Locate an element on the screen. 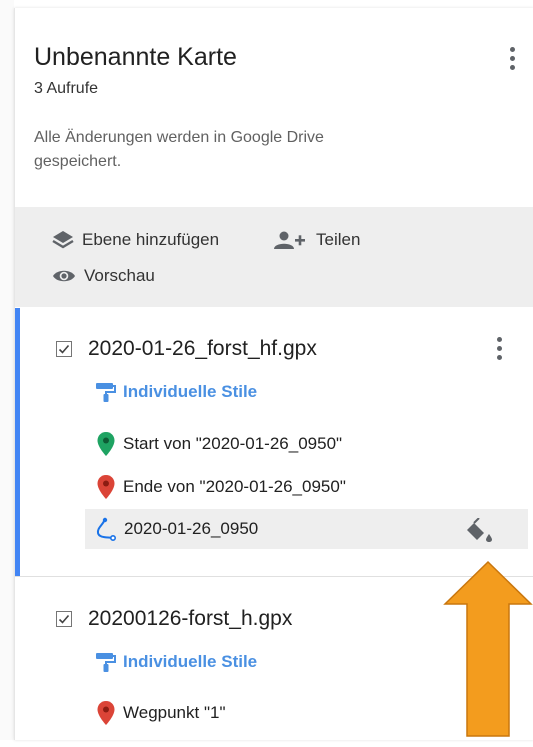 Image resolution: width=533 pixels, height=747 pixels. feature-item: Start von "2020-01-26_0950" is located at coordinates (219, 444).